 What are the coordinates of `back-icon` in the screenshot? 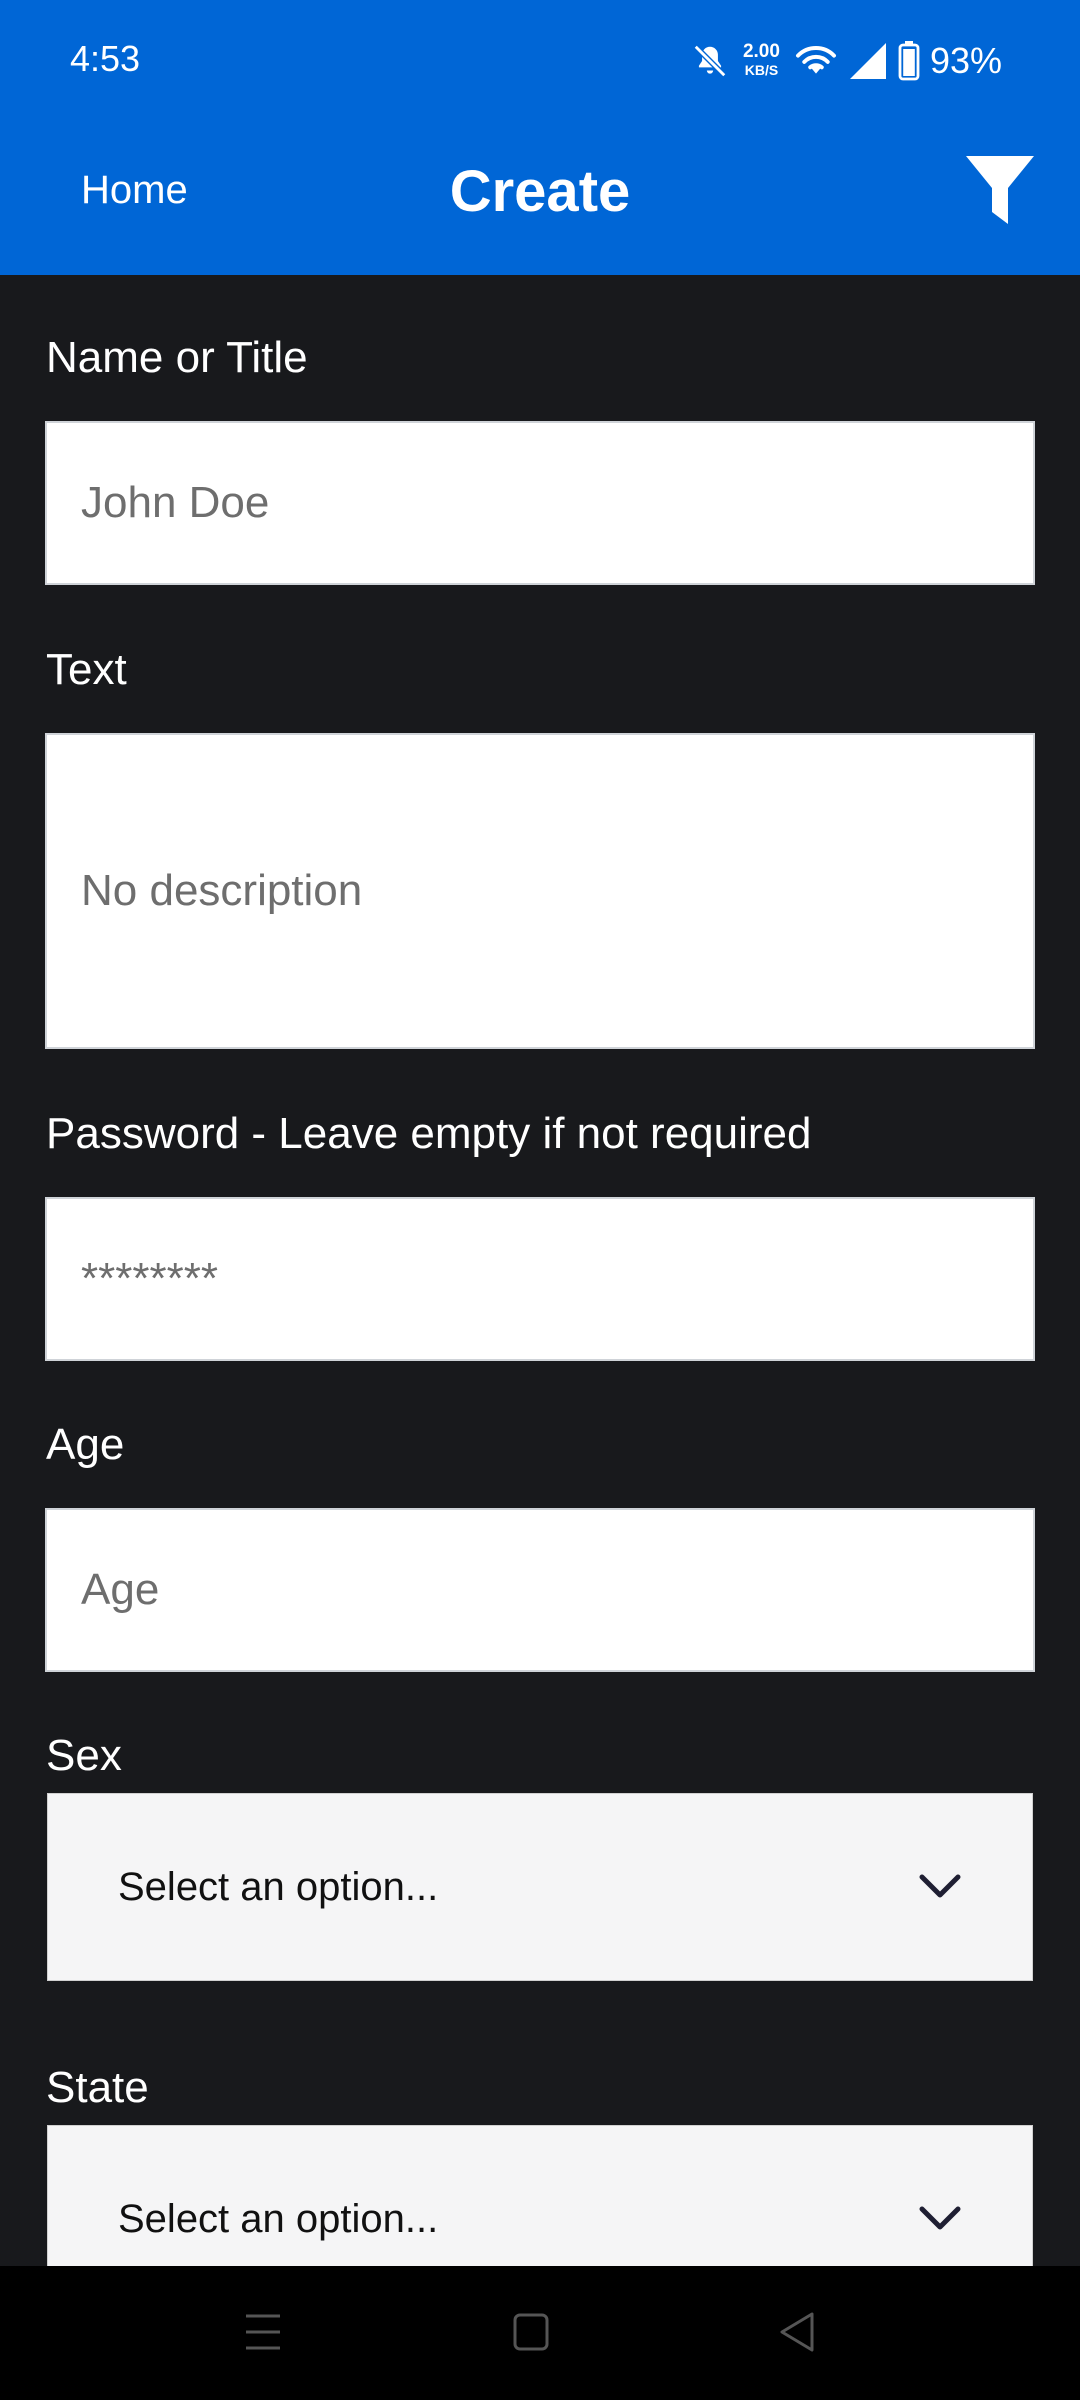 It's located at (797, 2334).